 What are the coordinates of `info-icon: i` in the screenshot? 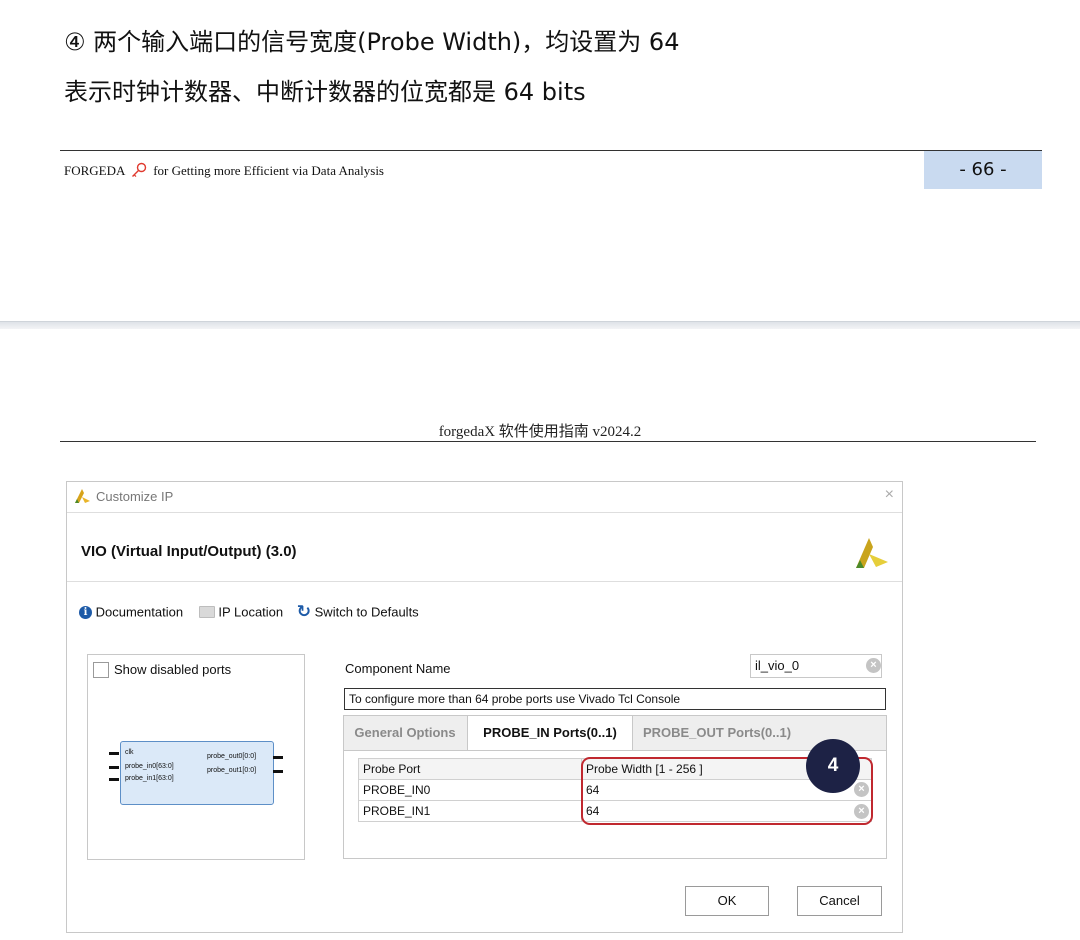 It's located at (85, 612).